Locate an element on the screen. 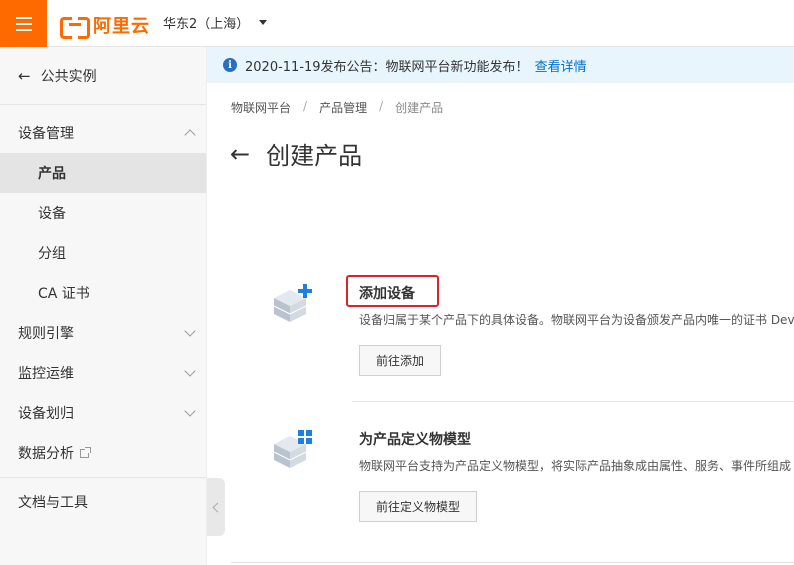  nav-device-allocation: 设备划归 is located at coordinates (103, 413).